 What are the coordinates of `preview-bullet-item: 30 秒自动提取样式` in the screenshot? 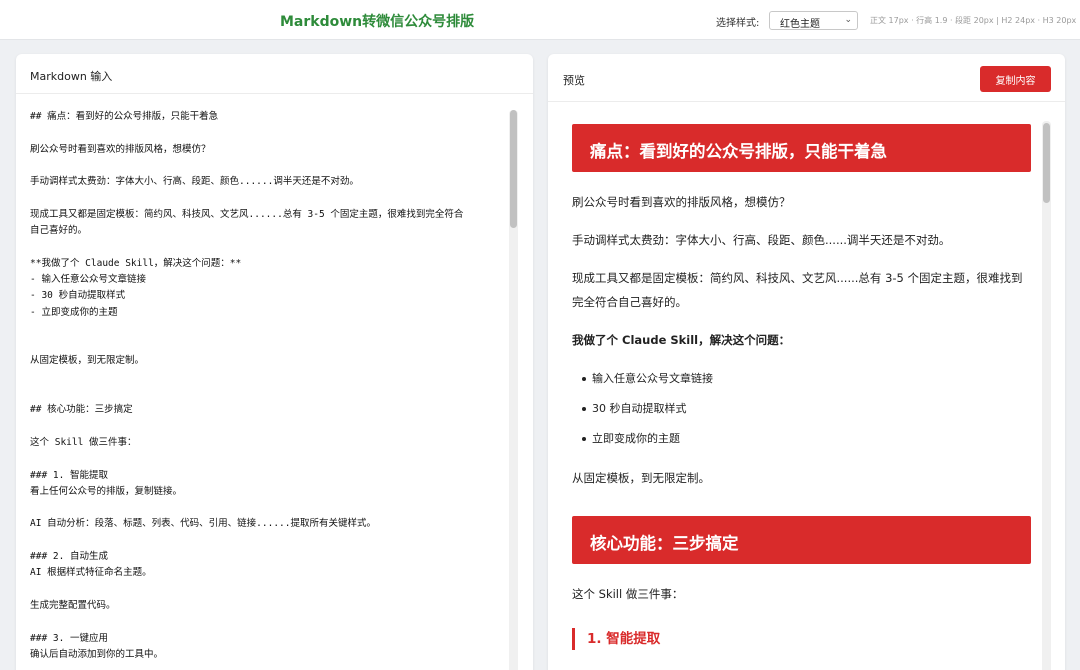 It's located at (806, 409).